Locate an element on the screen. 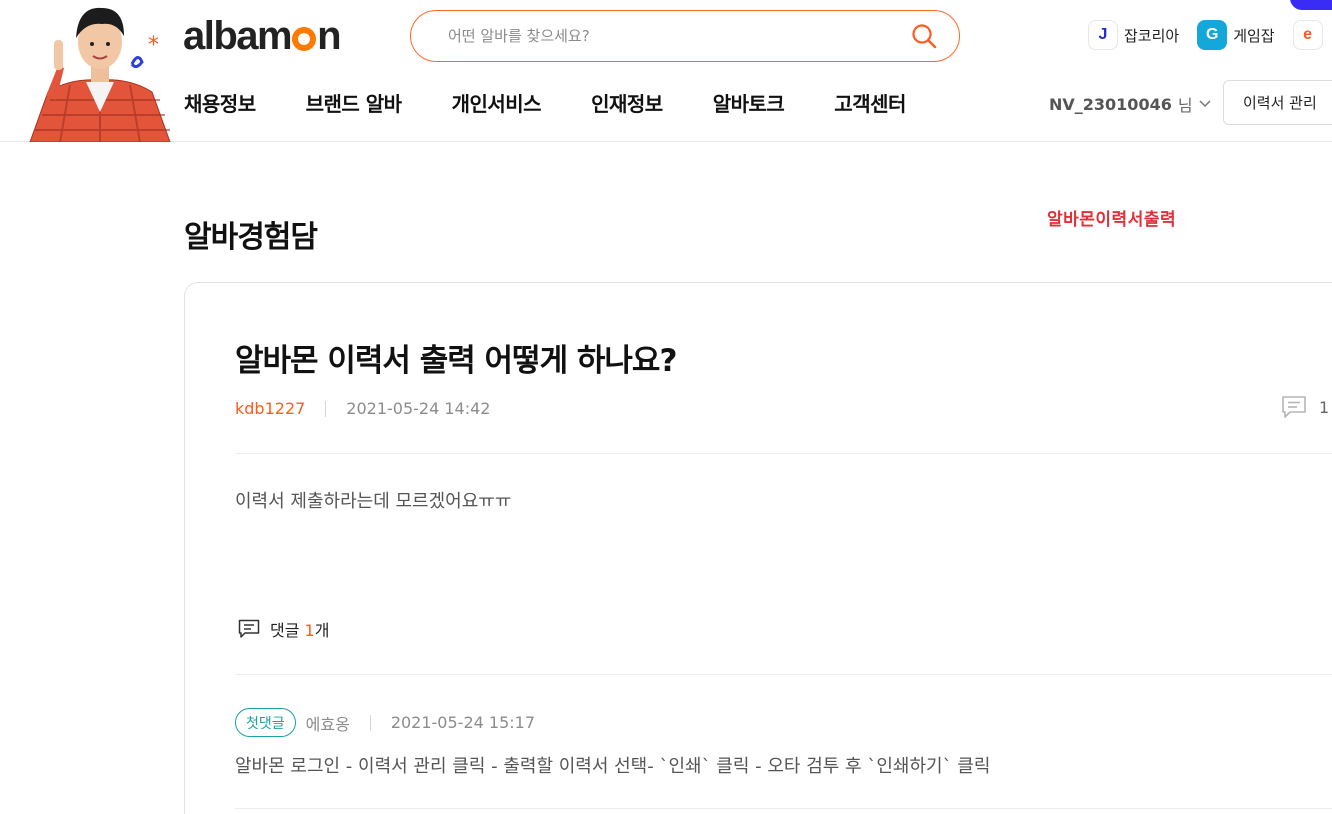 Image resolution: width=1332 pixels, height=814 pixels. search-input is located at coordinates (673, 36).